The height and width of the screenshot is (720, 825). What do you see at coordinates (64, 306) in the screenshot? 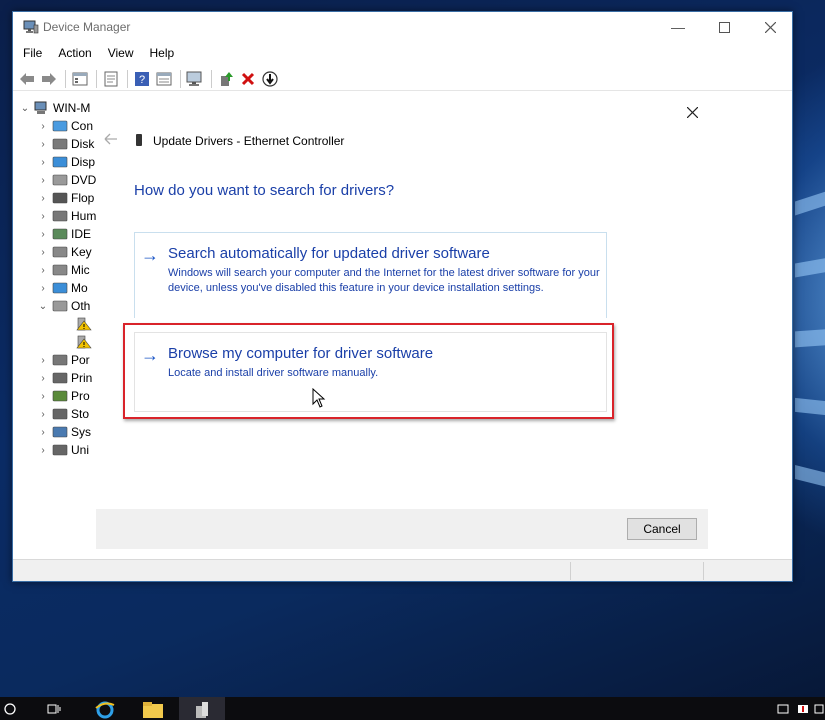
I see `tree-item: ⌄ Oth` at bounding box center [64, 306].